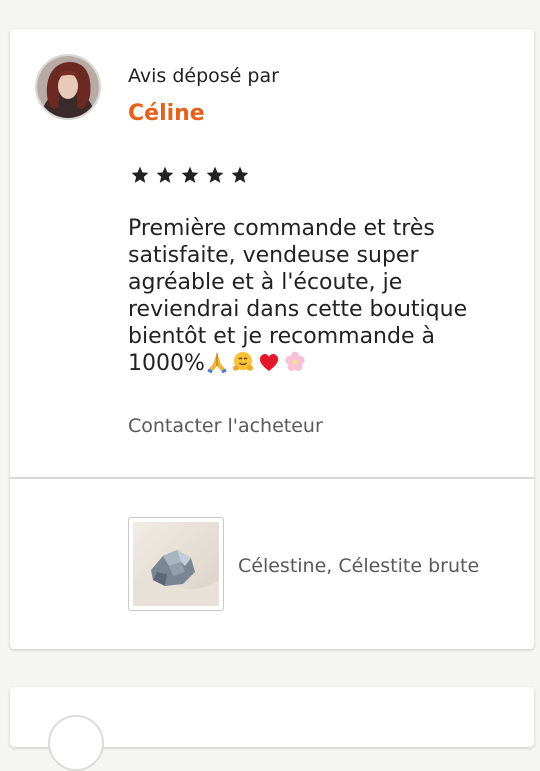 This screenshot has height=771, width=540. What do you see at coordinates (281, 228) in the screenshot?
I see `review-text-line: Première commande et très` at bounding box center [281, 228].